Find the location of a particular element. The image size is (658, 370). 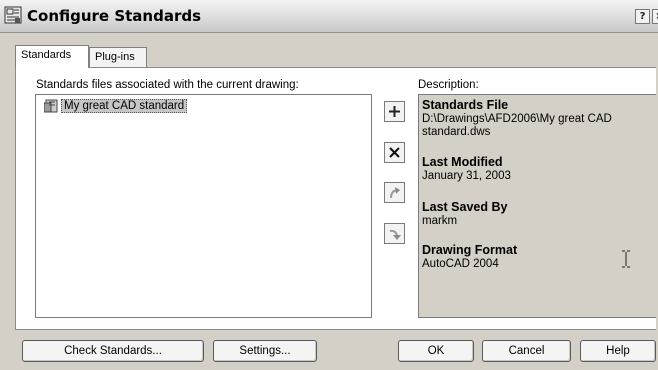

description-label: Description: is located at coordinates (448, 85).